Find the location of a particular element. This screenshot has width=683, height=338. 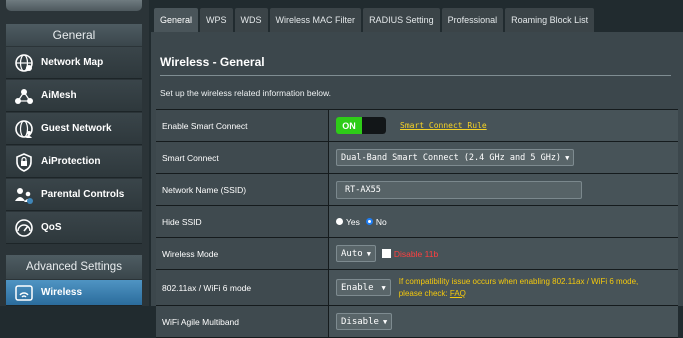

ssid-input: RT-AX55 is located at coordinates (459, 189).